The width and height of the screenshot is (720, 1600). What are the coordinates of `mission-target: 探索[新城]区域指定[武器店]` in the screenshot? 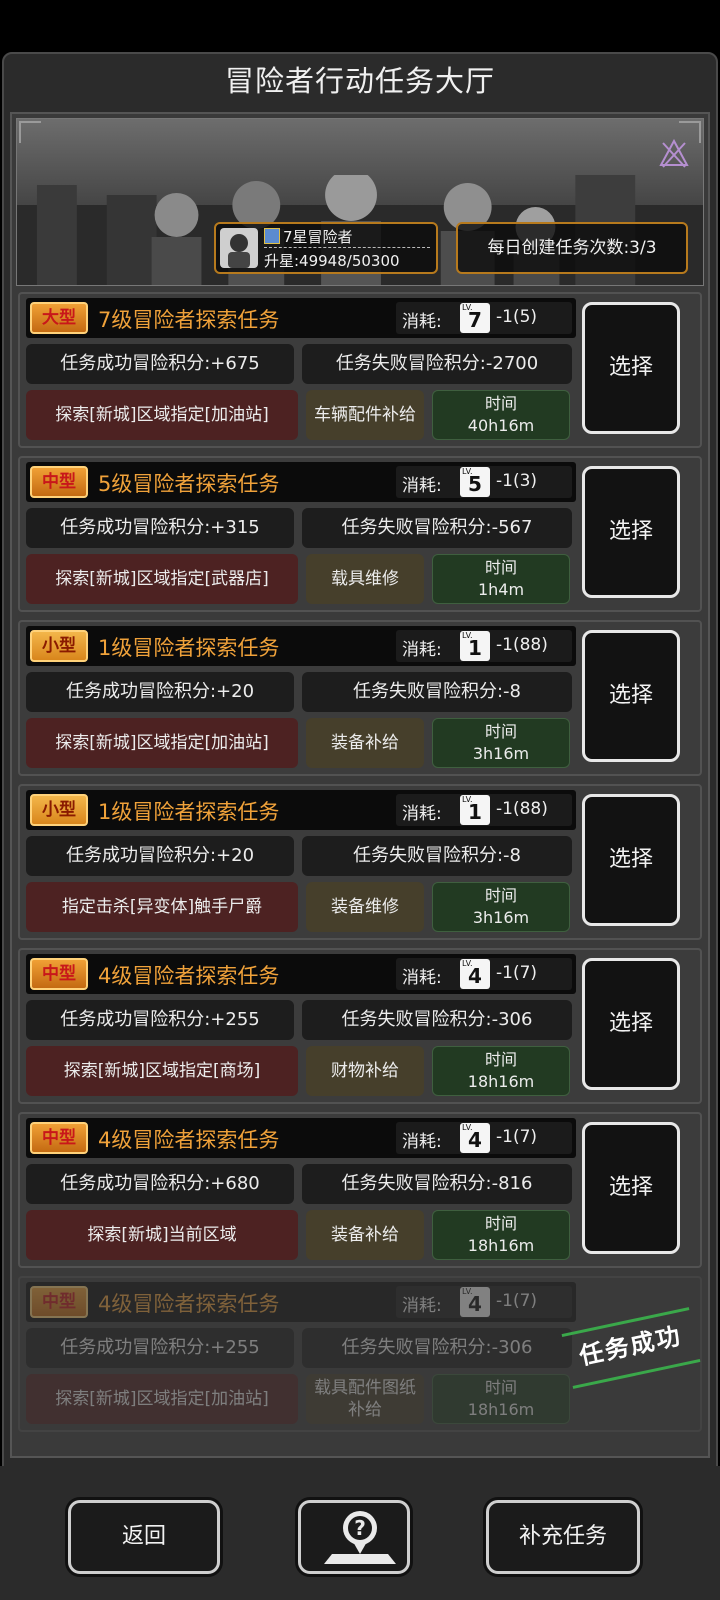 It's located at (162, 579).